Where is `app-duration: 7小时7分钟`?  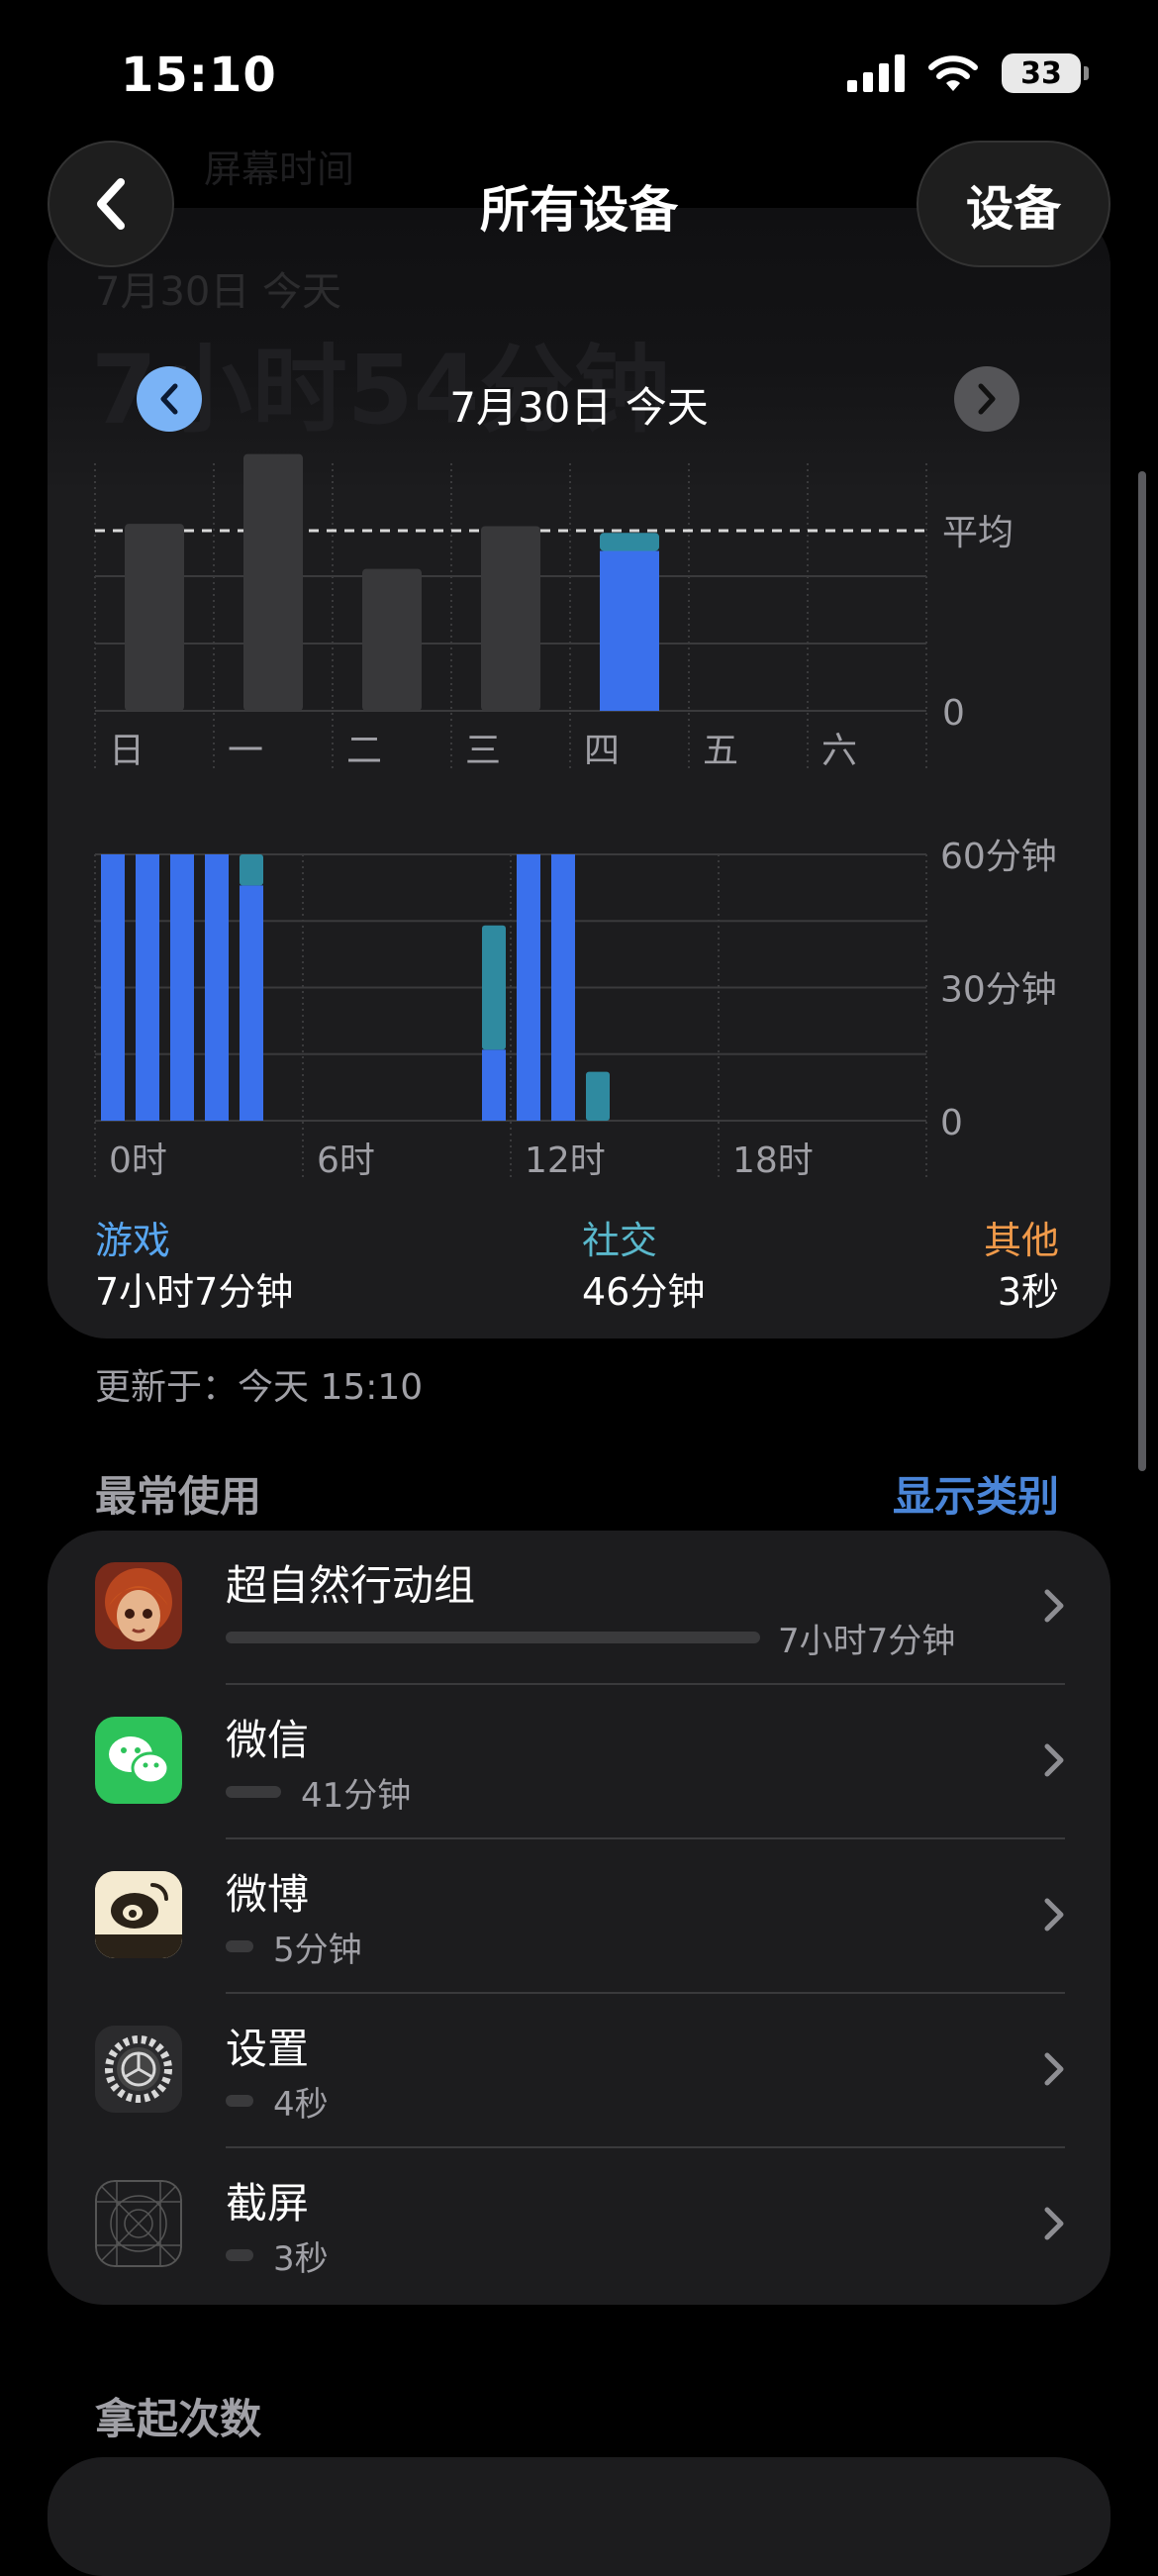 app-duration: 7小时7分钟 is located at coordinates (867, 1641).